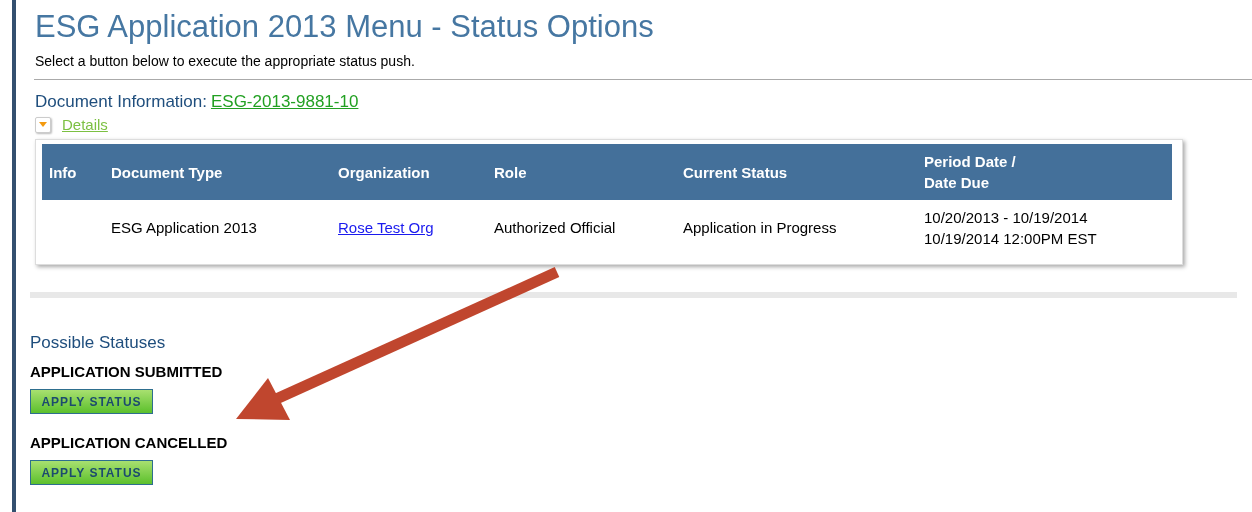 This screenshot has height=512, width=1252. What do you see at coordinates (409, 172) in the screenshot?
I see `column-header: Organization` at bounding box center [409, 172].